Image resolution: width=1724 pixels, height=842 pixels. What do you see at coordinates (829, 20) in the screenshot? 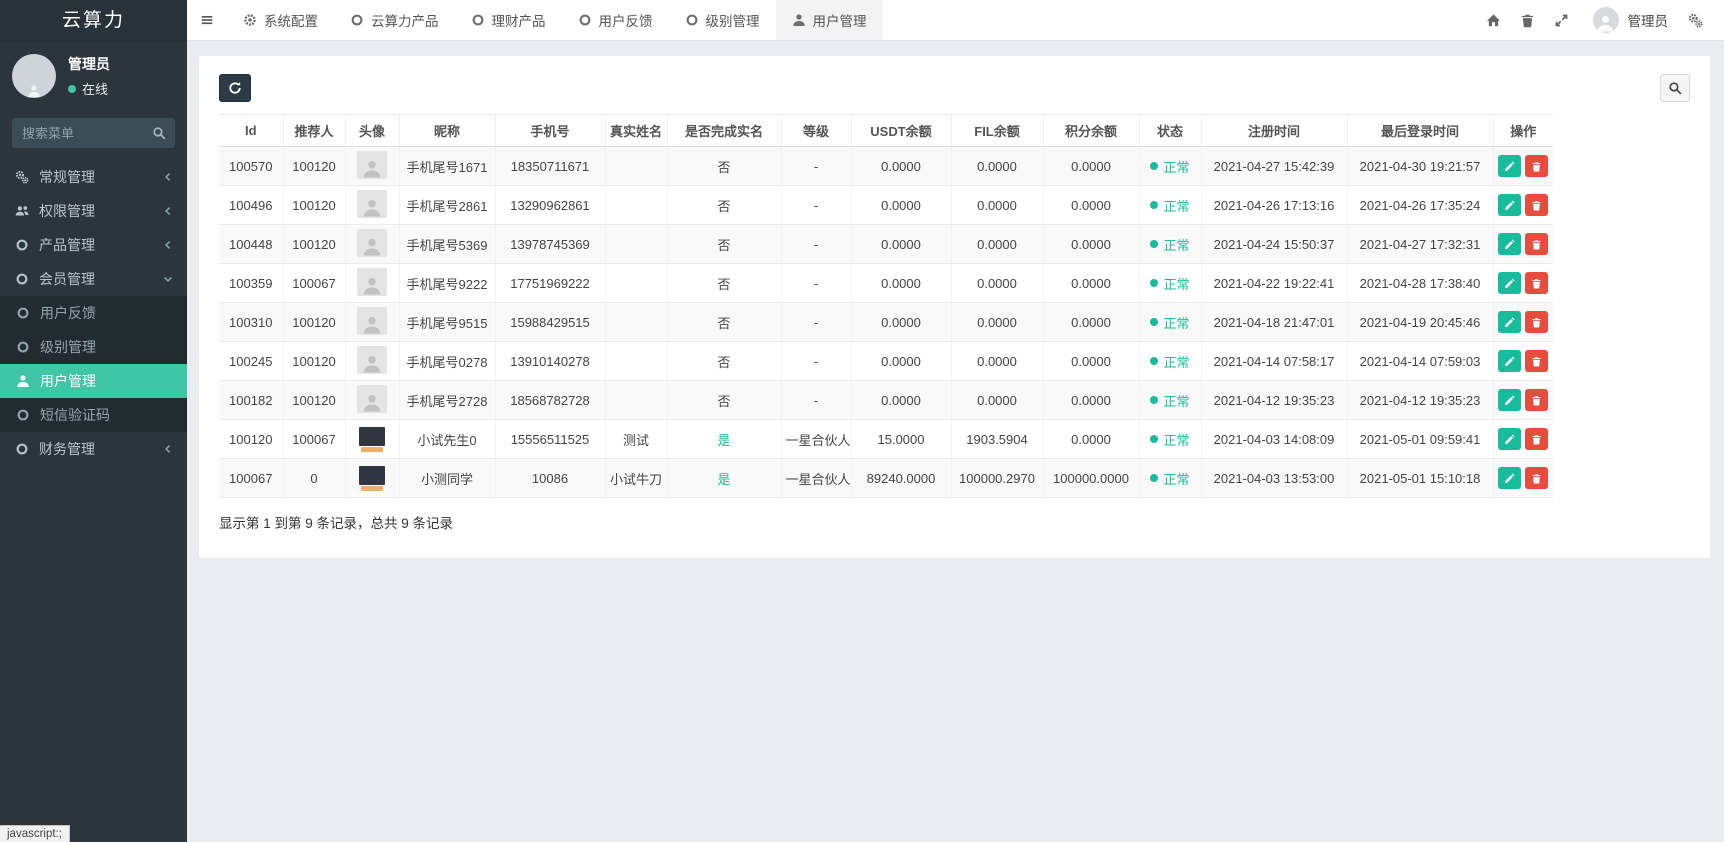
I see `tab-user-management: 用户管理` at bounding box center [829, 20].